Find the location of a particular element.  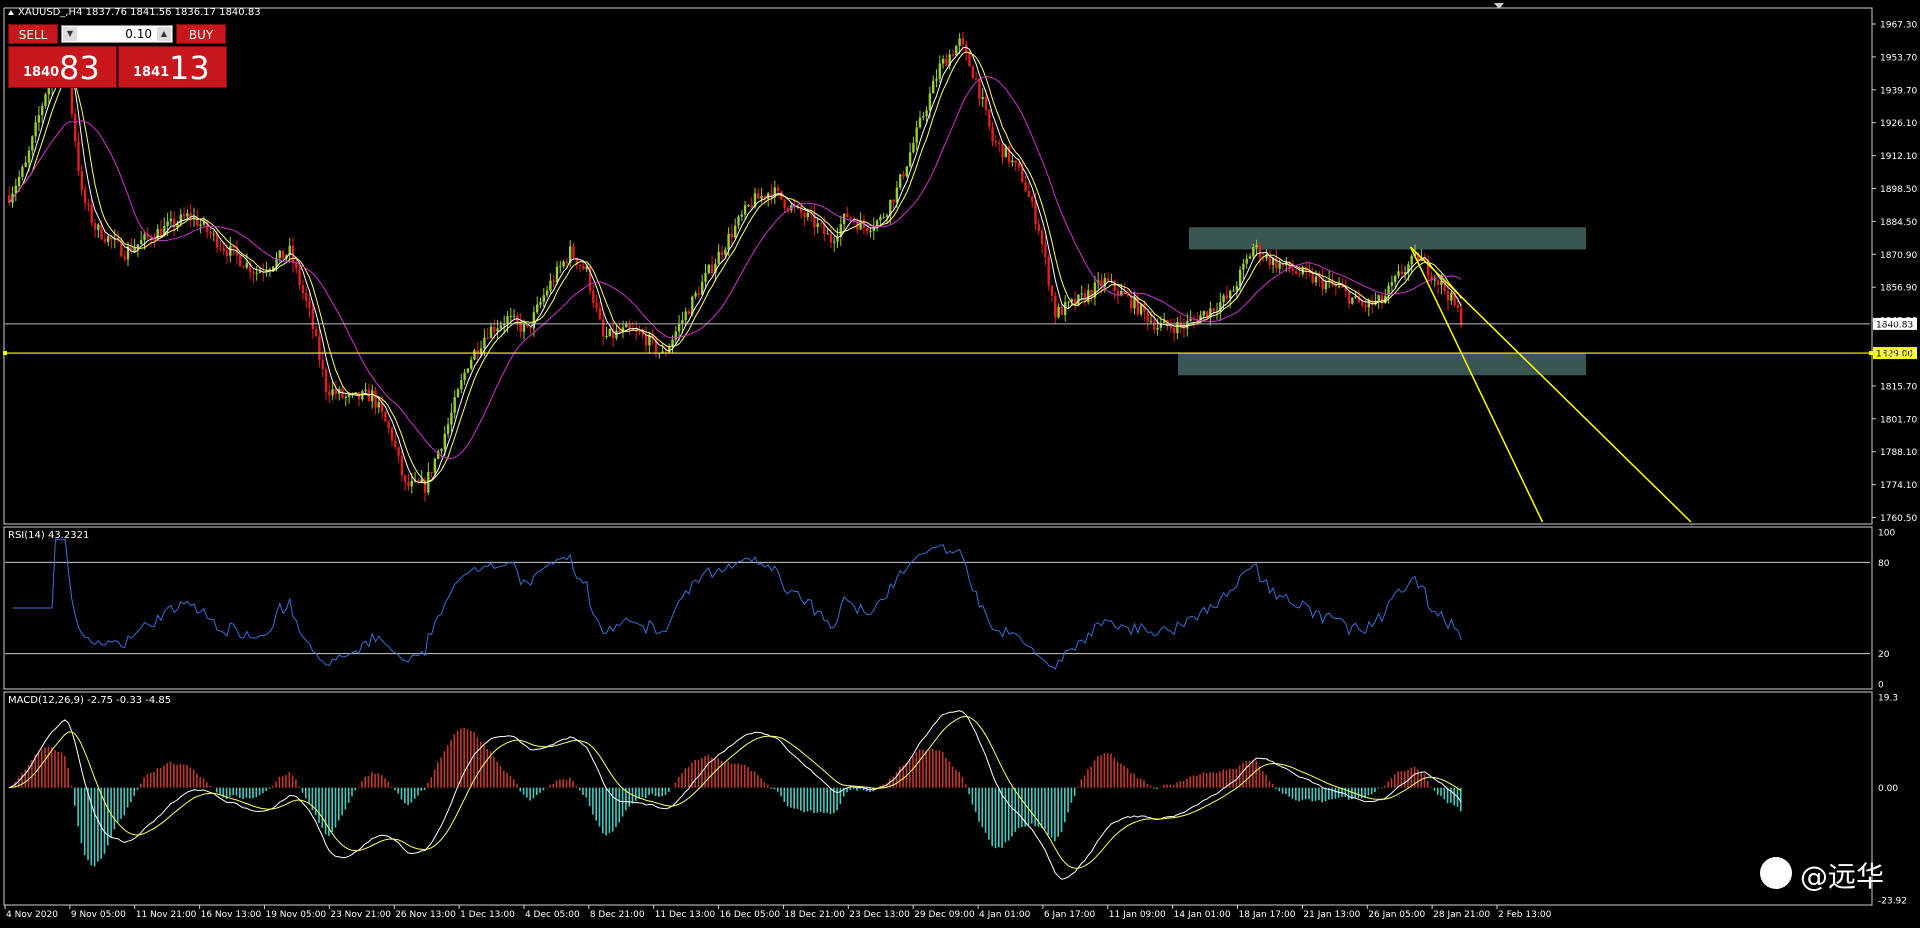

sell-button: SELL is located at coordinates (33, 34).